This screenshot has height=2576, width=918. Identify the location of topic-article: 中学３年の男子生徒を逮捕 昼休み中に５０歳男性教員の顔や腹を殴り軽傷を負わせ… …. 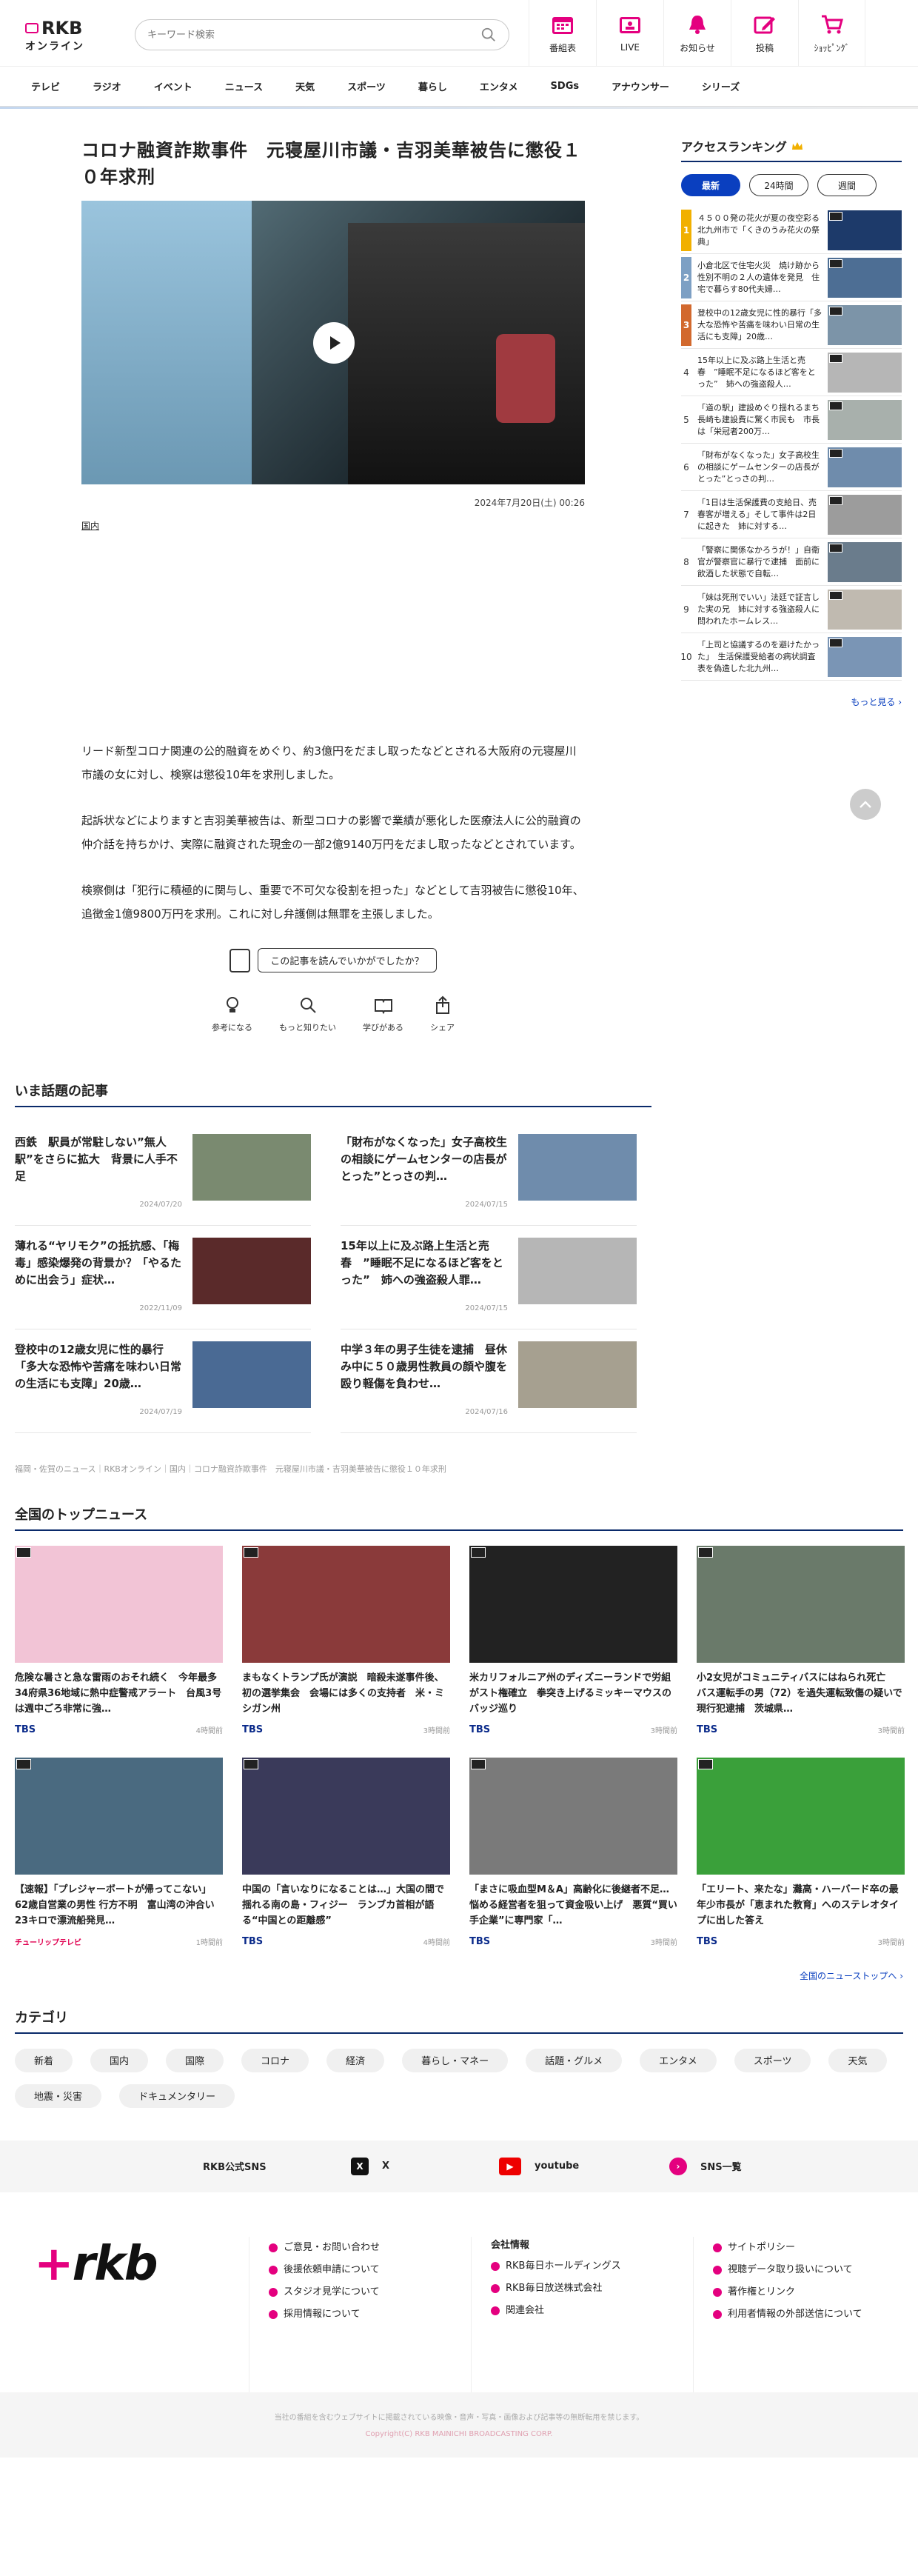
(489, 1381).